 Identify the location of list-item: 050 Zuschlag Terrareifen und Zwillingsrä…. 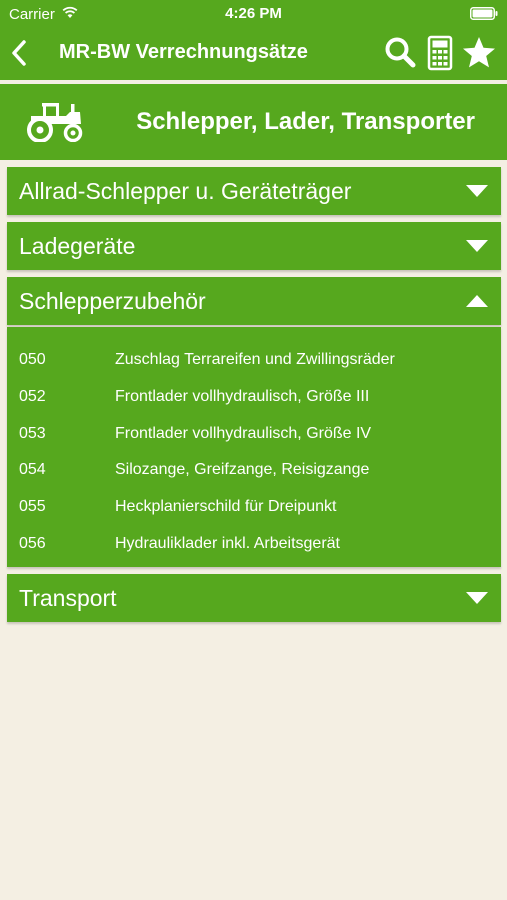
(254, 360).